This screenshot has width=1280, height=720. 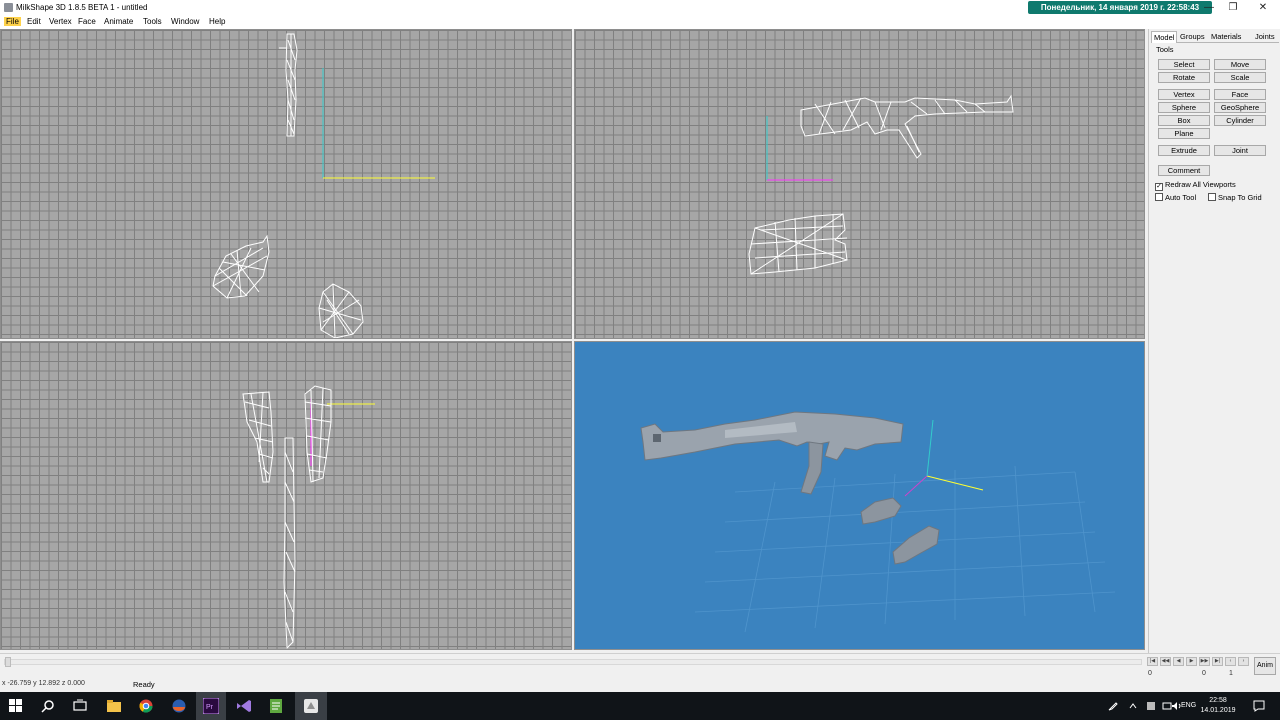 What do you see at coordinates (144, 684) in the screenshot?
I see `status-text: Ready` at bounding box center [144, 684].